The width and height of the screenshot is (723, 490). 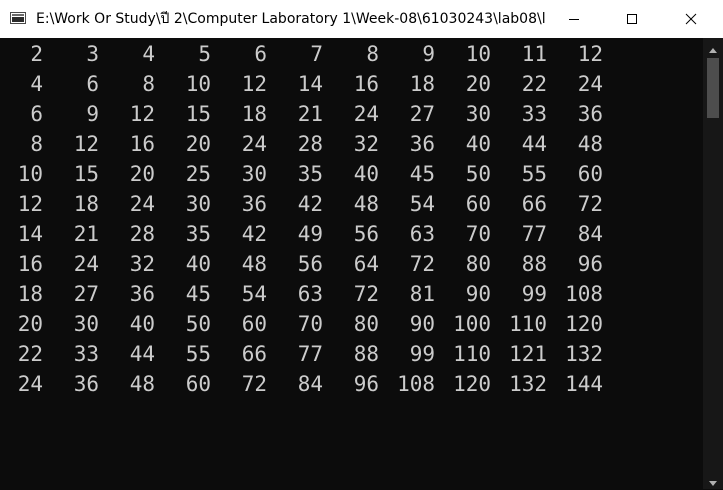 I want to click on vertical-scrollbar, so click(x=713, y=263).